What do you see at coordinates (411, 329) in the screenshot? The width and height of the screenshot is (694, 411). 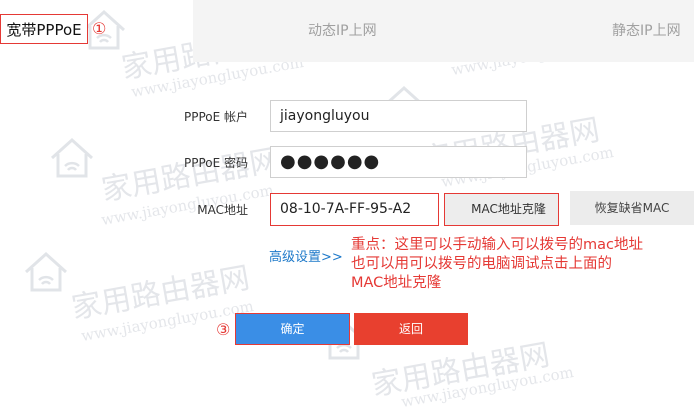 I see `back-button: 返回` at bounding box center [411, 329].